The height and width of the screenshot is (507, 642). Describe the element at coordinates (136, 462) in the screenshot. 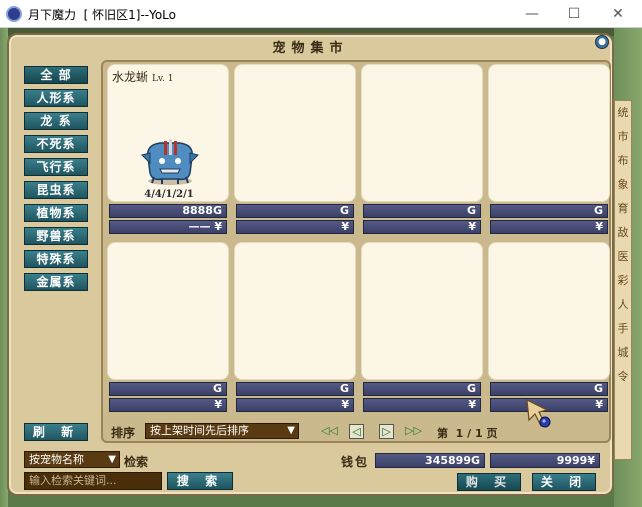

I see `search-label: 检索` at that location.